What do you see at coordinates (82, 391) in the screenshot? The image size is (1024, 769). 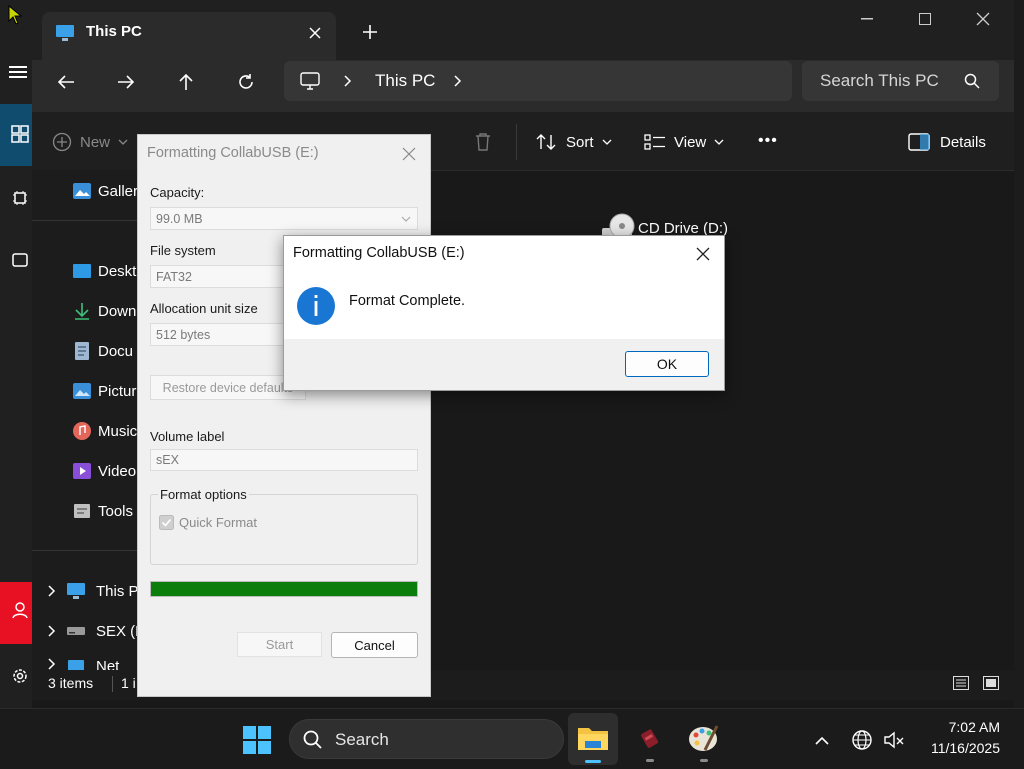 I see `pictures-icon` at bounding box center [82, 391].